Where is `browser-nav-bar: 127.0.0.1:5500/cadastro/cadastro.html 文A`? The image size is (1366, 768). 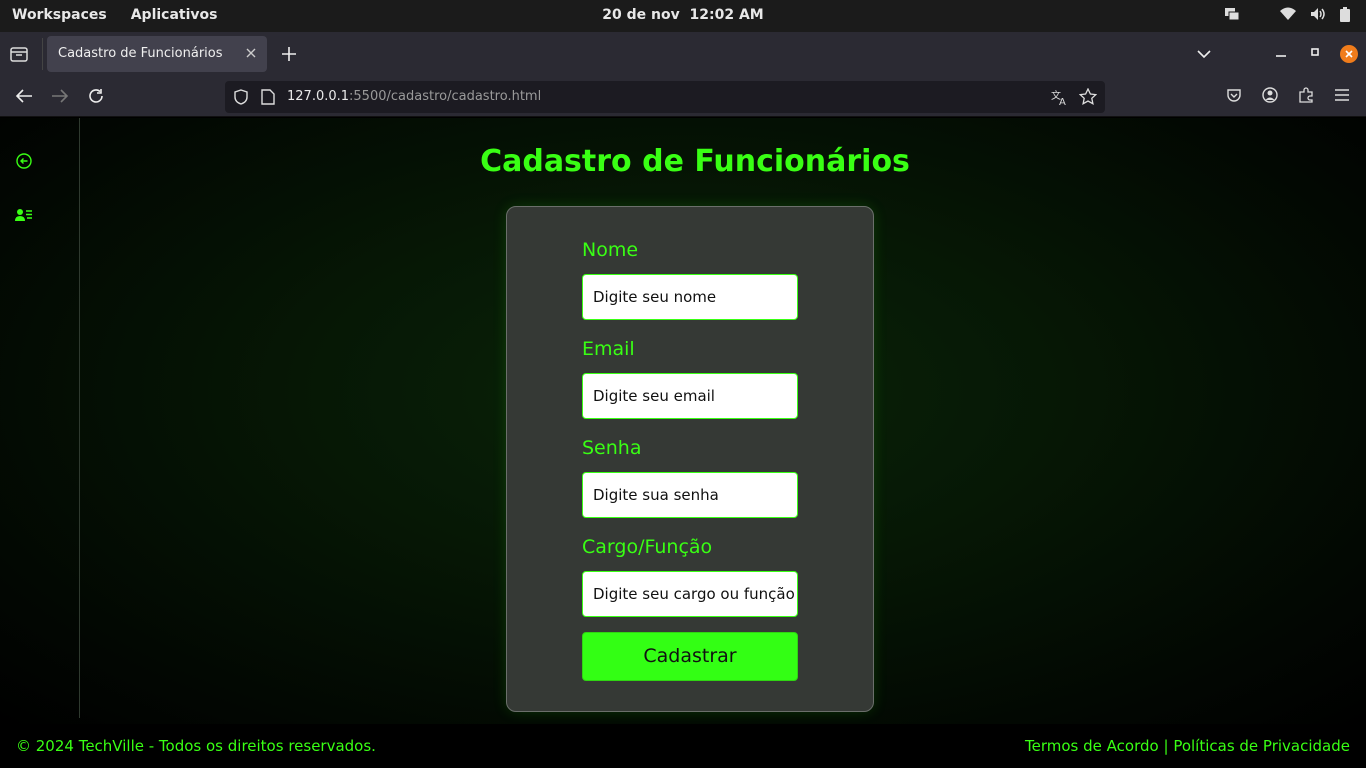 browser-nav-bar: 127.0.0.1:5500/cadastro/cadastro.html 文A is located at coordinates (683, 96).